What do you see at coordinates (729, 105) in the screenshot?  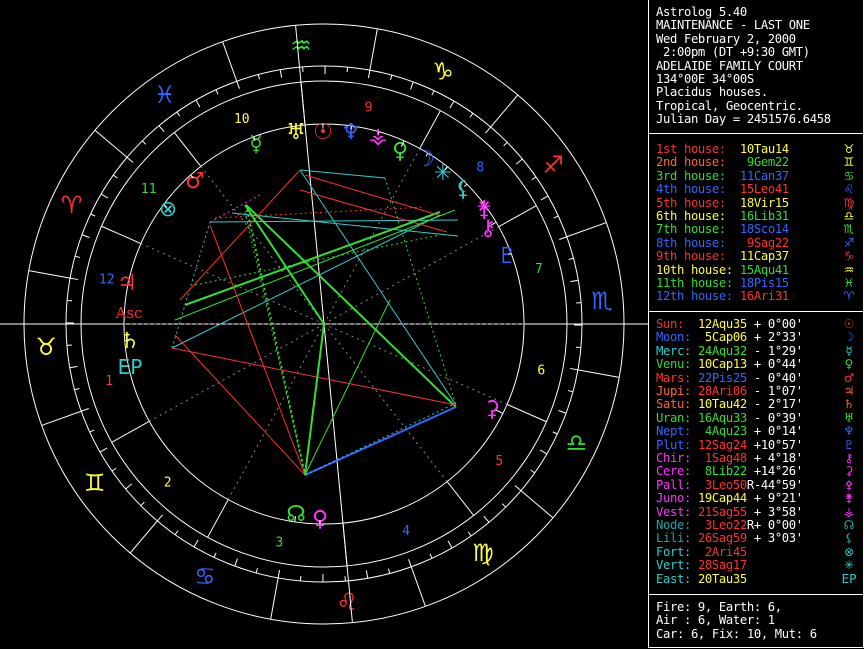 I see `header-text: Tropical, Geocentric.` at bounding box center [729, 105].